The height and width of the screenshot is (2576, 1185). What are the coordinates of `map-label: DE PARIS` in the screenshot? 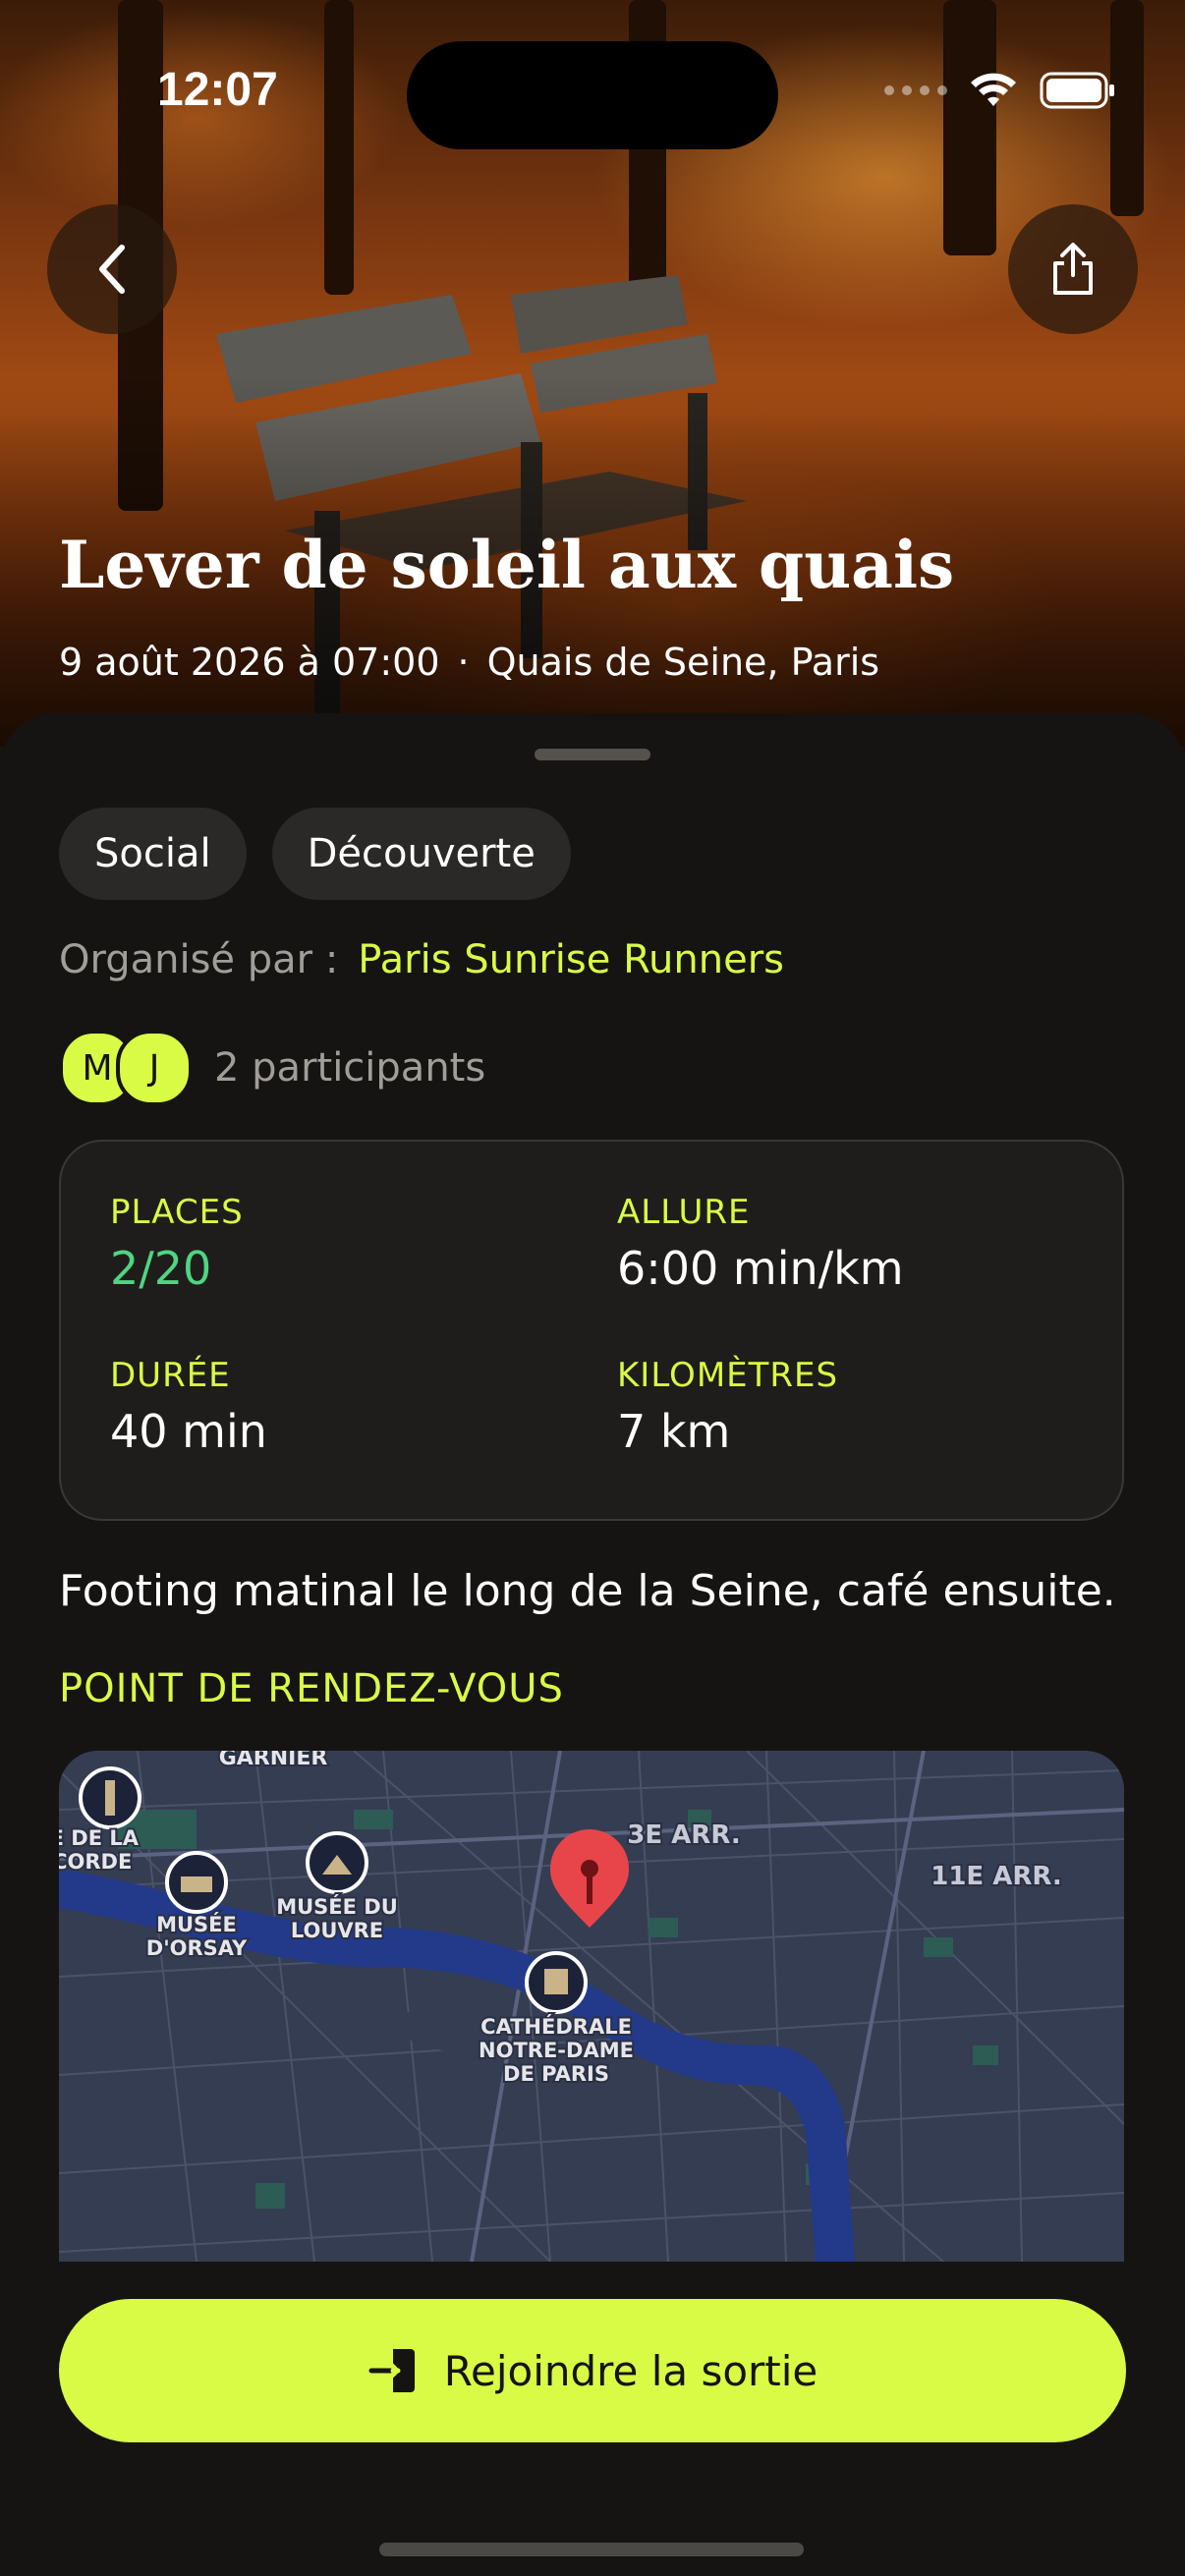 It's located at (556, 2074).